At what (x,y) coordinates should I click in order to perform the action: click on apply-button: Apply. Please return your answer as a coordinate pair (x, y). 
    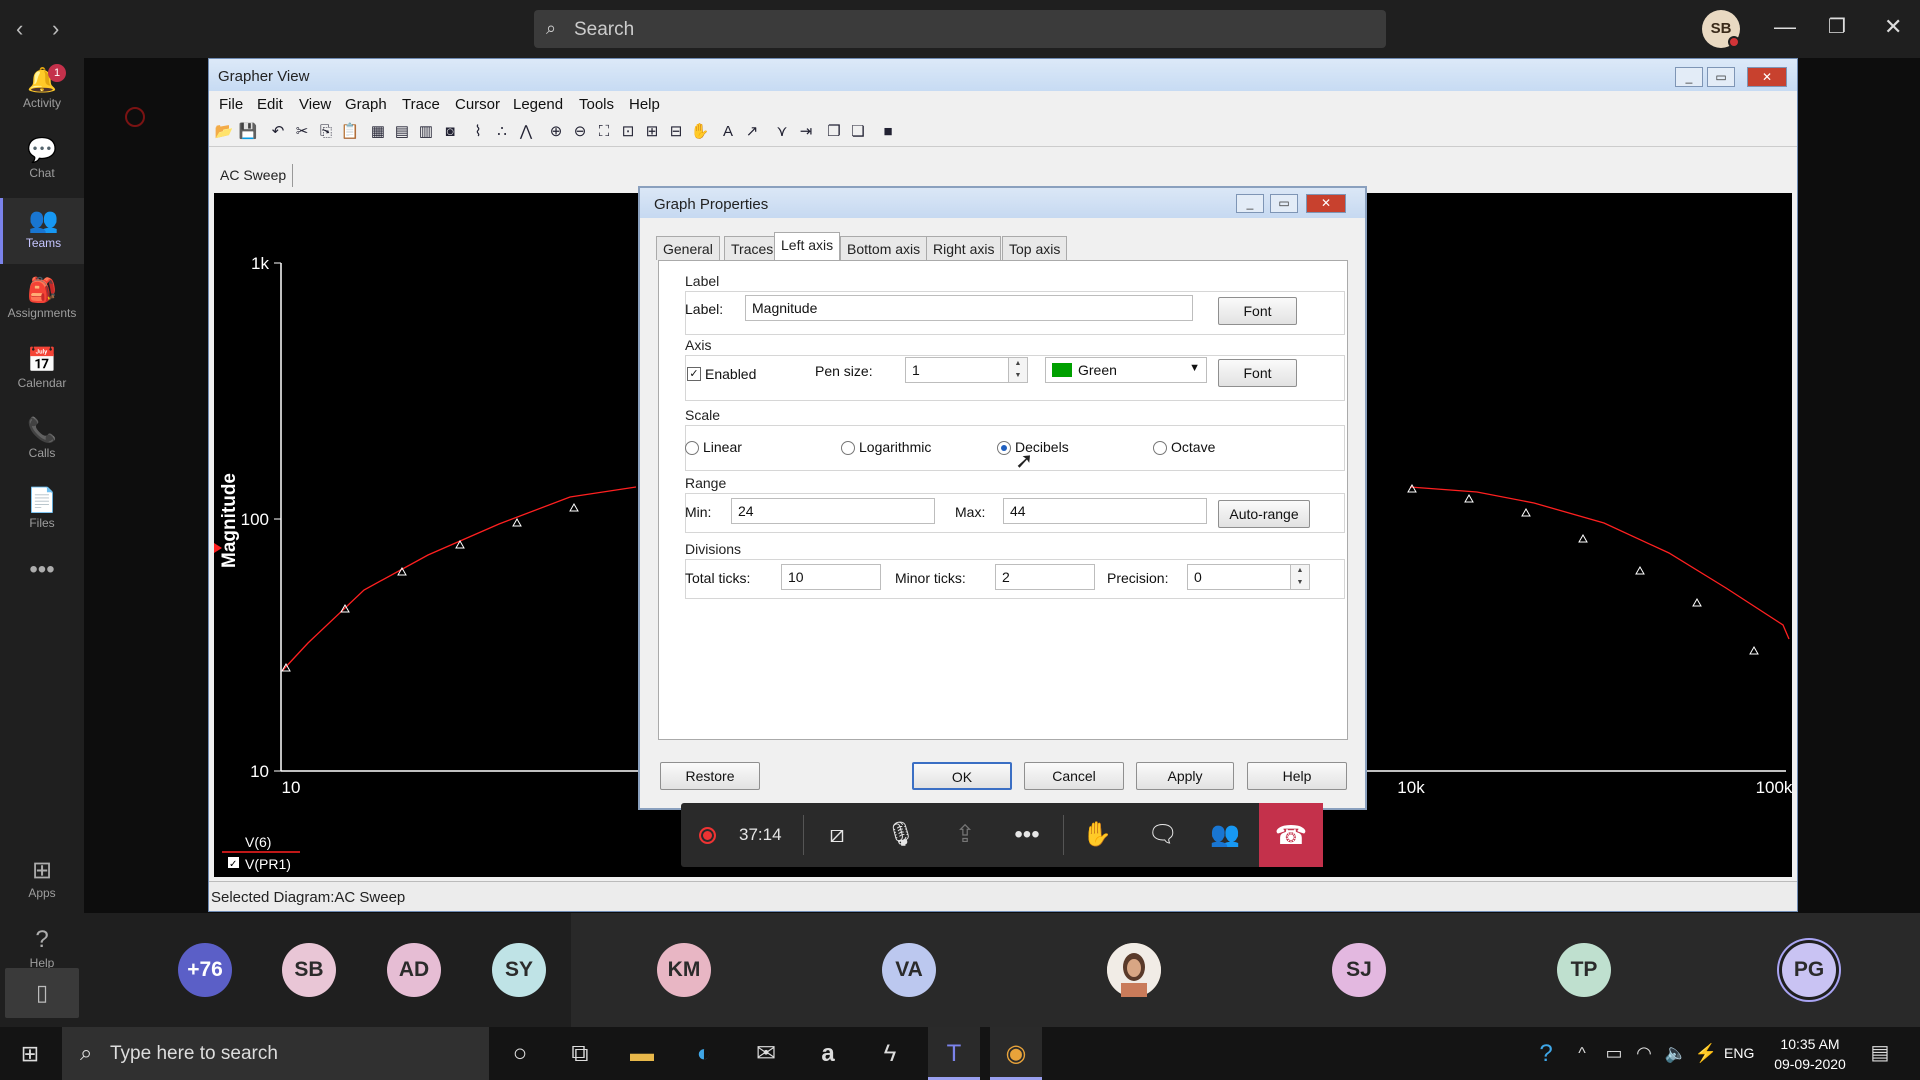
    Looking at the image, I should click on (1185, 776).